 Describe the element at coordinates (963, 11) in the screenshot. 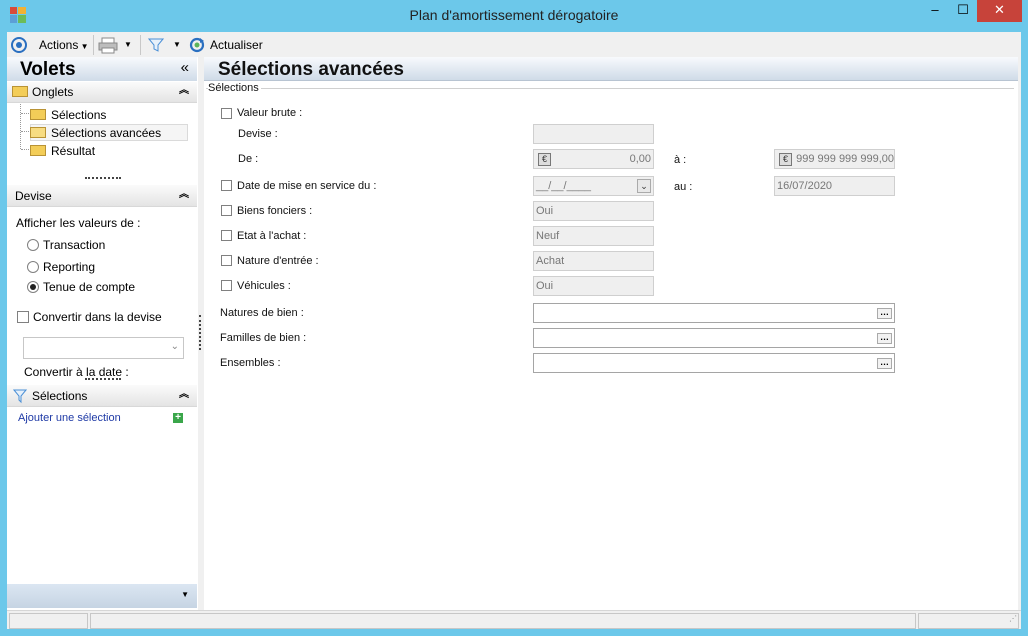

I see `maximize-button: ☐` at that location.